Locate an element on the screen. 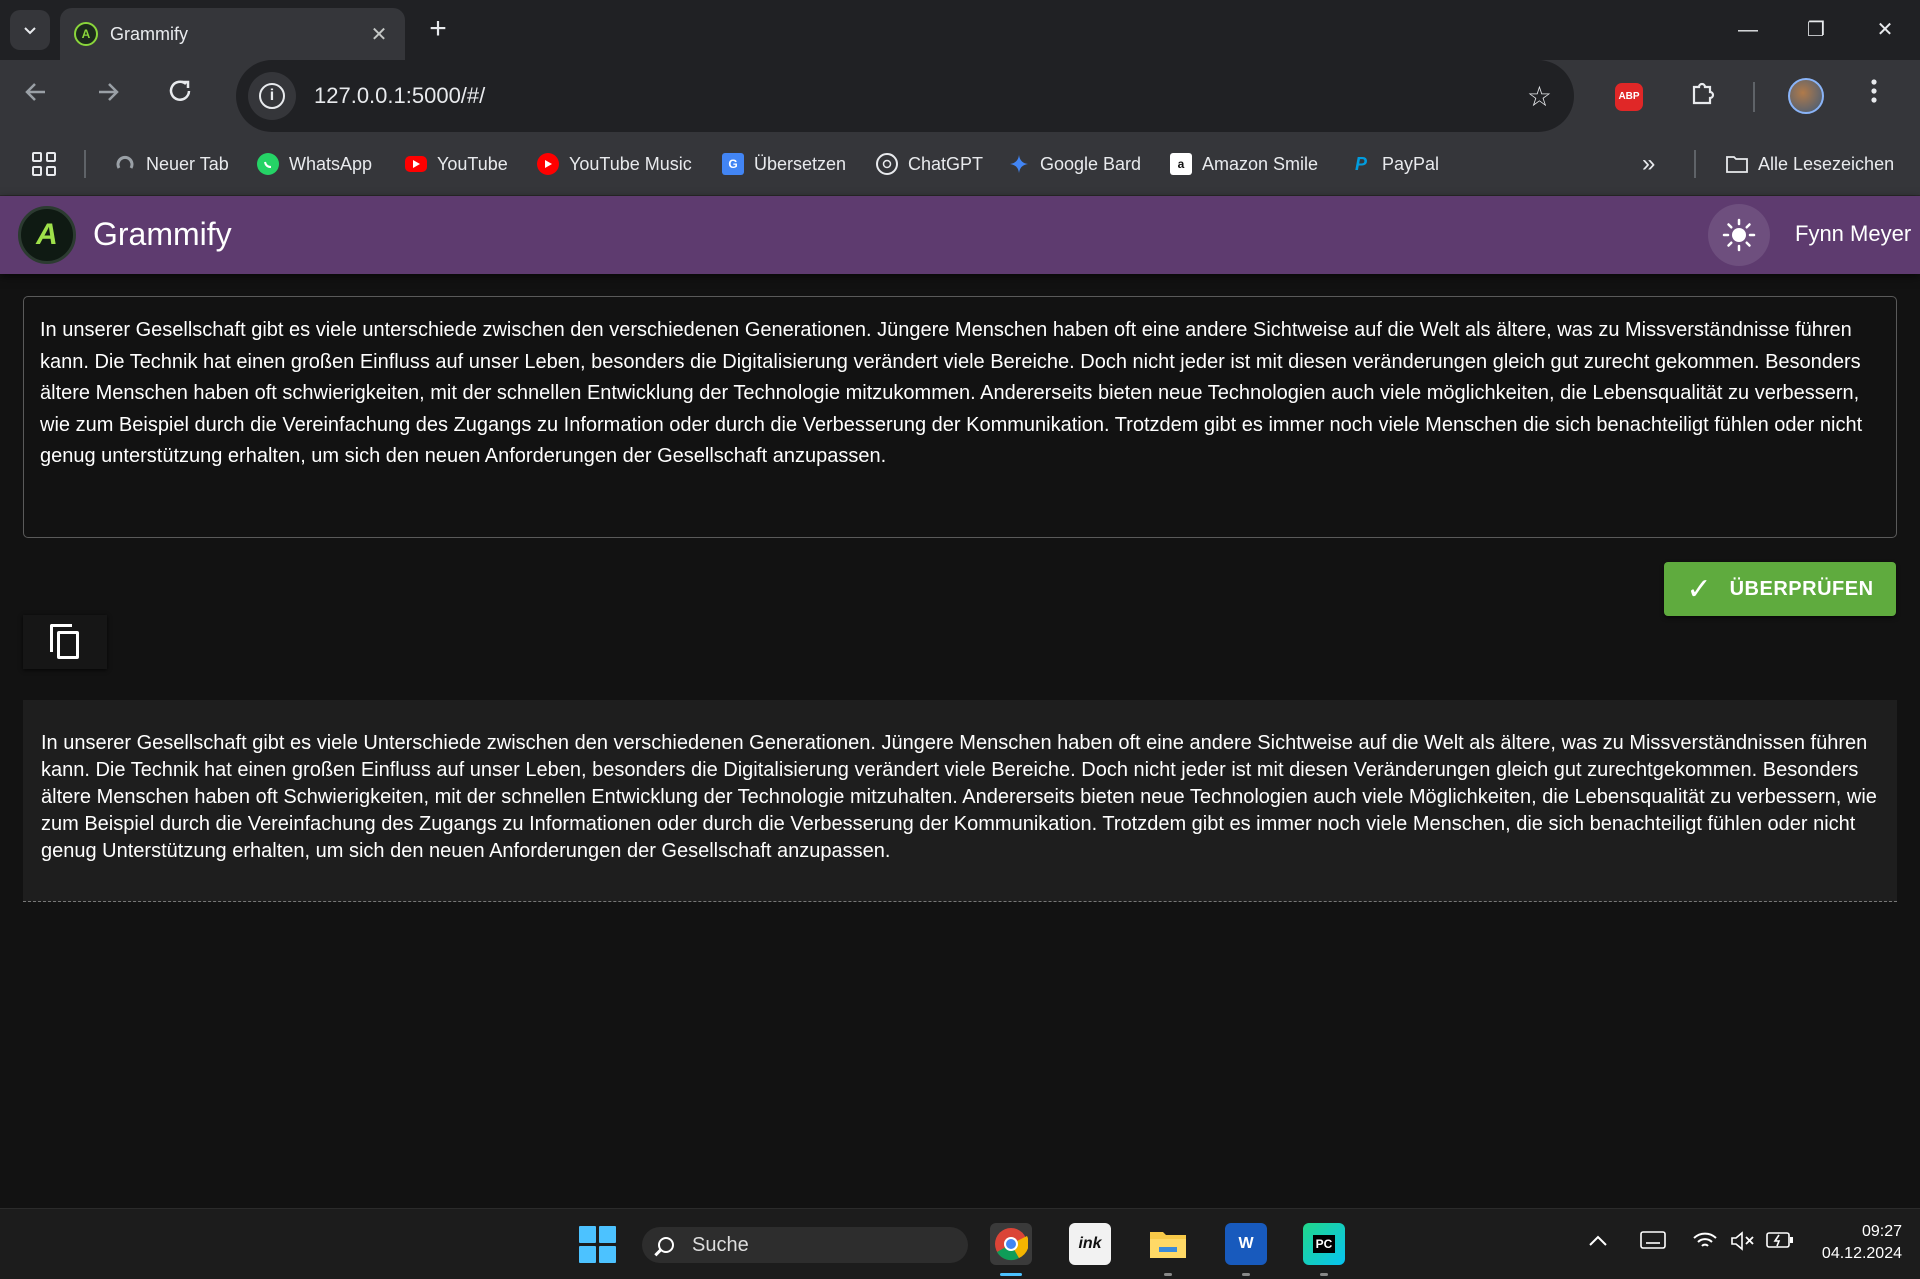 The image size is (1920, 1279). pycharm-icon: PC is located at coordinates (1324, 1244).